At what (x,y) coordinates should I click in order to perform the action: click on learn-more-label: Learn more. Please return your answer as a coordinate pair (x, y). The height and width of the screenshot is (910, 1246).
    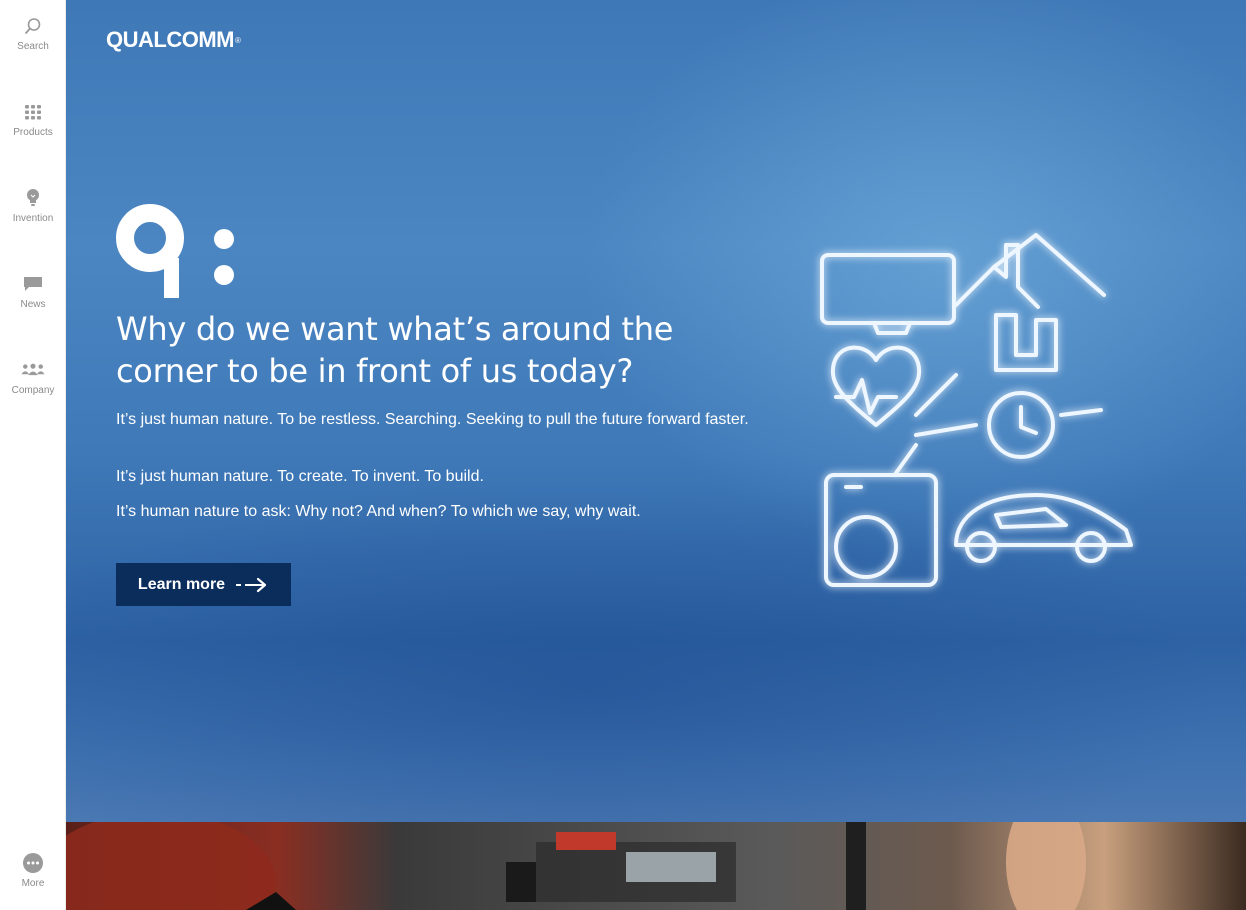
    Looking at the image, I should click on (181, 584).